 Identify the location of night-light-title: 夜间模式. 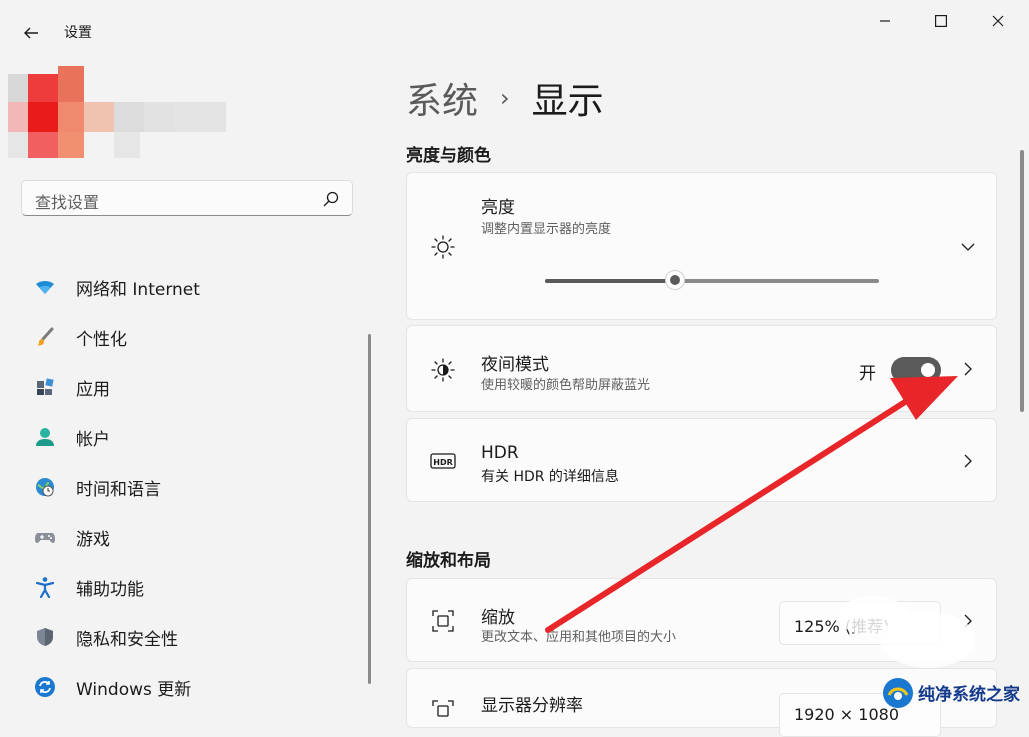
(515, 365).